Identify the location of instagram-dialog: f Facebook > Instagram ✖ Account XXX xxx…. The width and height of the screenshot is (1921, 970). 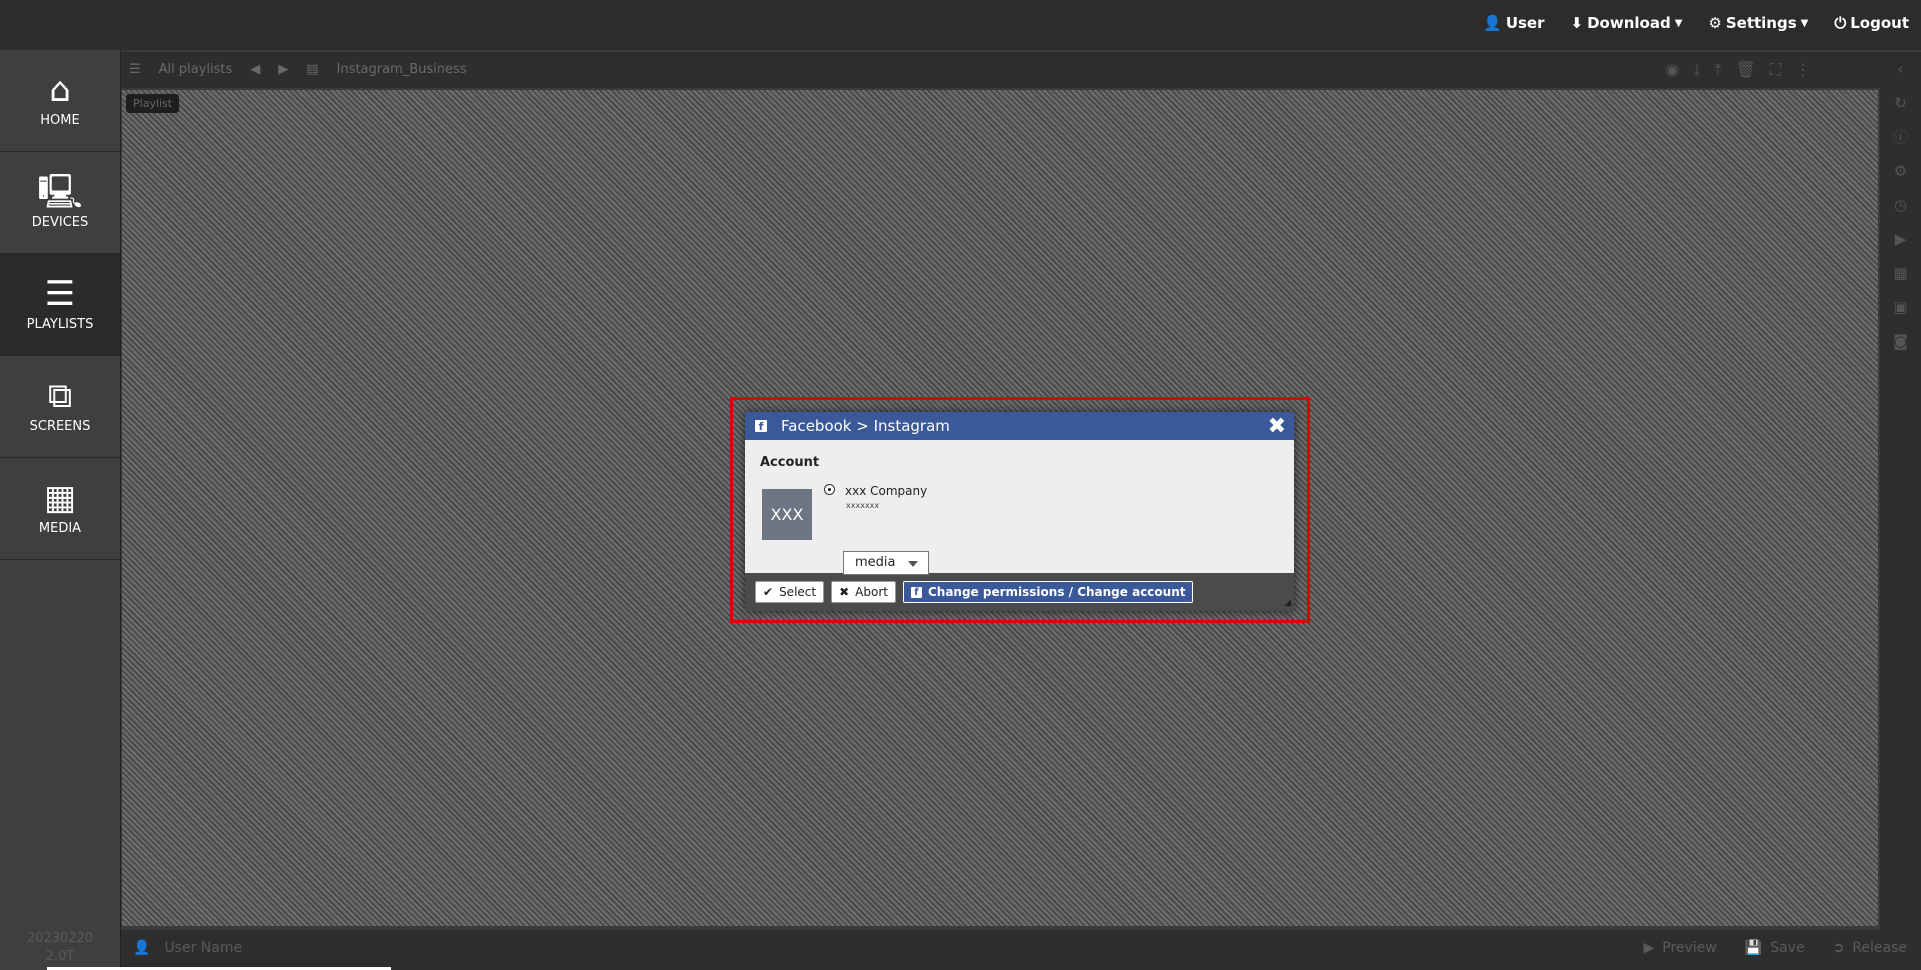
(1019, 511).